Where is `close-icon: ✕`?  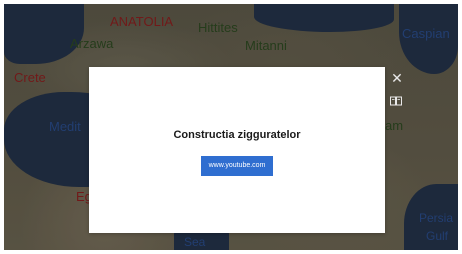 close-icon: ✕ is located at coordinates (397, 78).